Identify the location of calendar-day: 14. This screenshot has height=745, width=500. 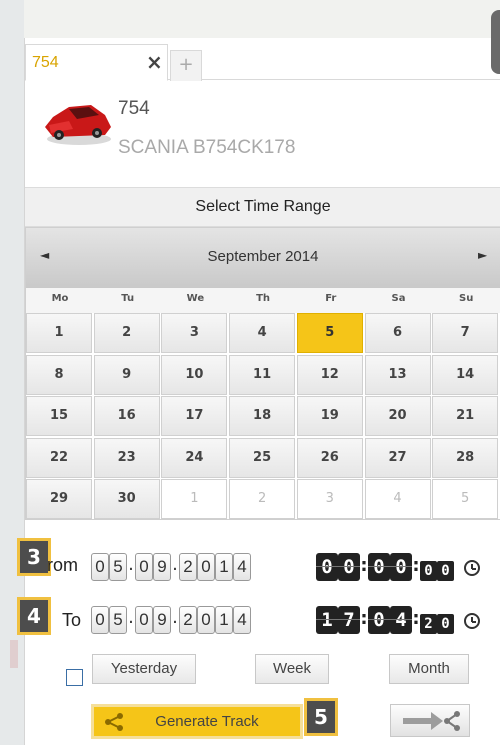
(465, 374).